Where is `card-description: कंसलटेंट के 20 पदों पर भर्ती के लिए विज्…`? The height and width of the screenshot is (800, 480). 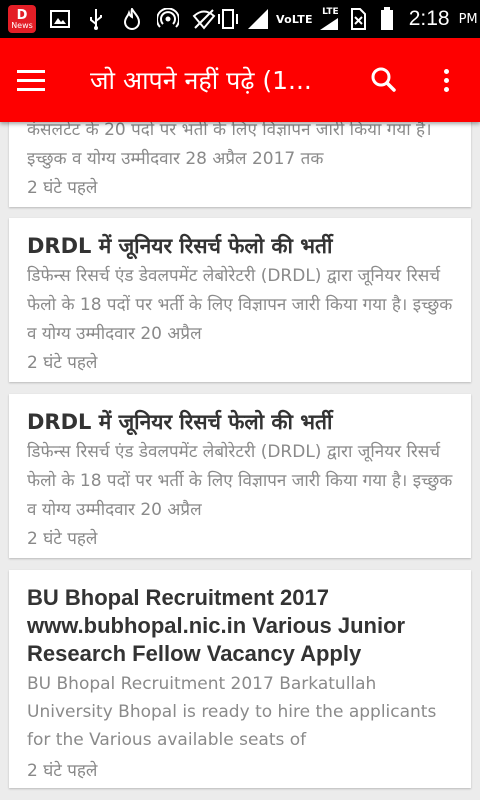 card-description: कंसलटेंट के 20 पदों पर भर्ती के लिए विज्… is located at coordinates (229, 144).